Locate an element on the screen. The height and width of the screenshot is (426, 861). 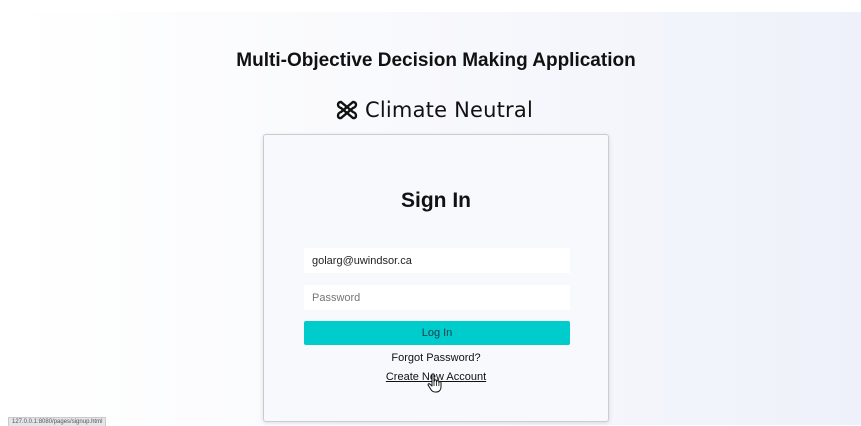
email-field is located at coordinates (437, 260).